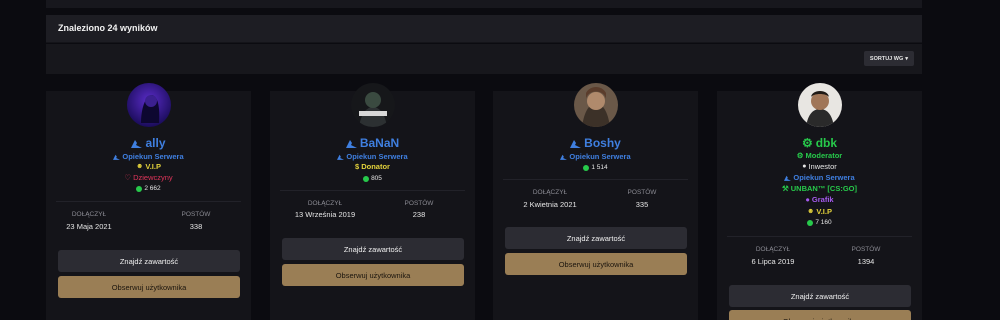 This screenshot has width=1000, height=320. I want to click on palette-icon: ●, so click(807, 199).